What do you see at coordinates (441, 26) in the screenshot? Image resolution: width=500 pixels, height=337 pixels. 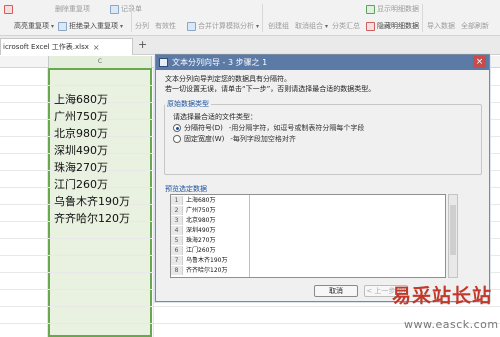 I see `import-button: 导入数据` at bounding box center [441, 26].